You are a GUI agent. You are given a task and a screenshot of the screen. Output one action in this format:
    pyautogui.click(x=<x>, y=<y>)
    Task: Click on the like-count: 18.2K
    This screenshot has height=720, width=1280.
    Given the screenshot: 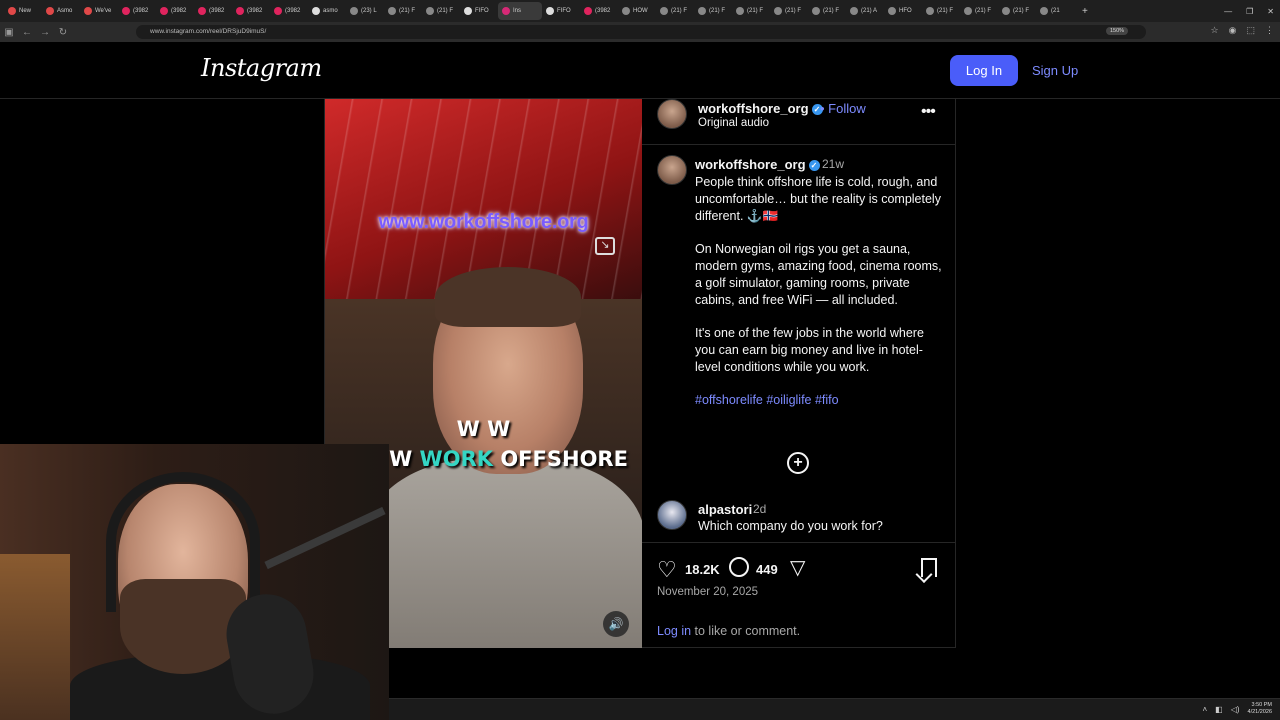 What is the action you would take?
    pyautogui.click(x=702, y=569)
    